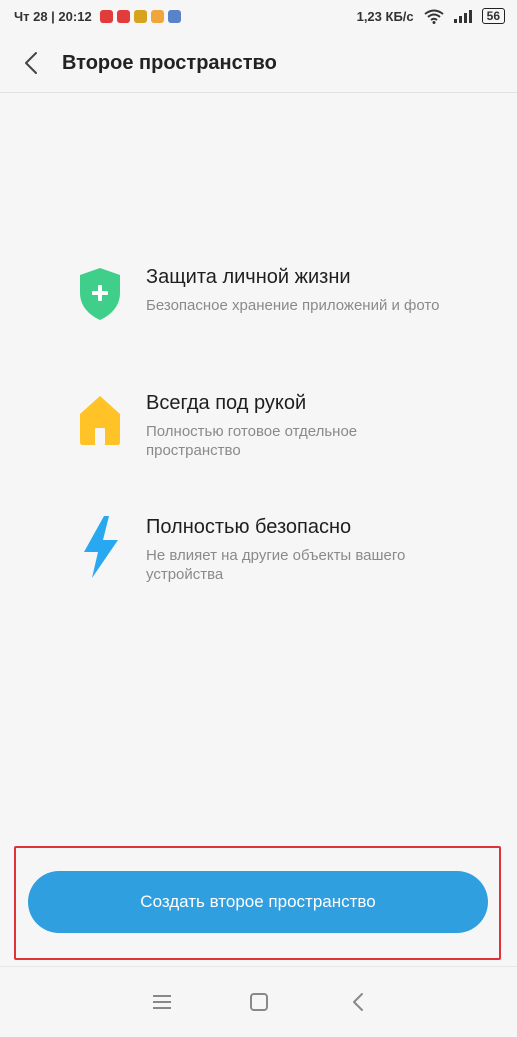  Describe the element at coordinates (97, 16) in the screenshot. I see `status-left: Чт 28 | 20:12` at that location.